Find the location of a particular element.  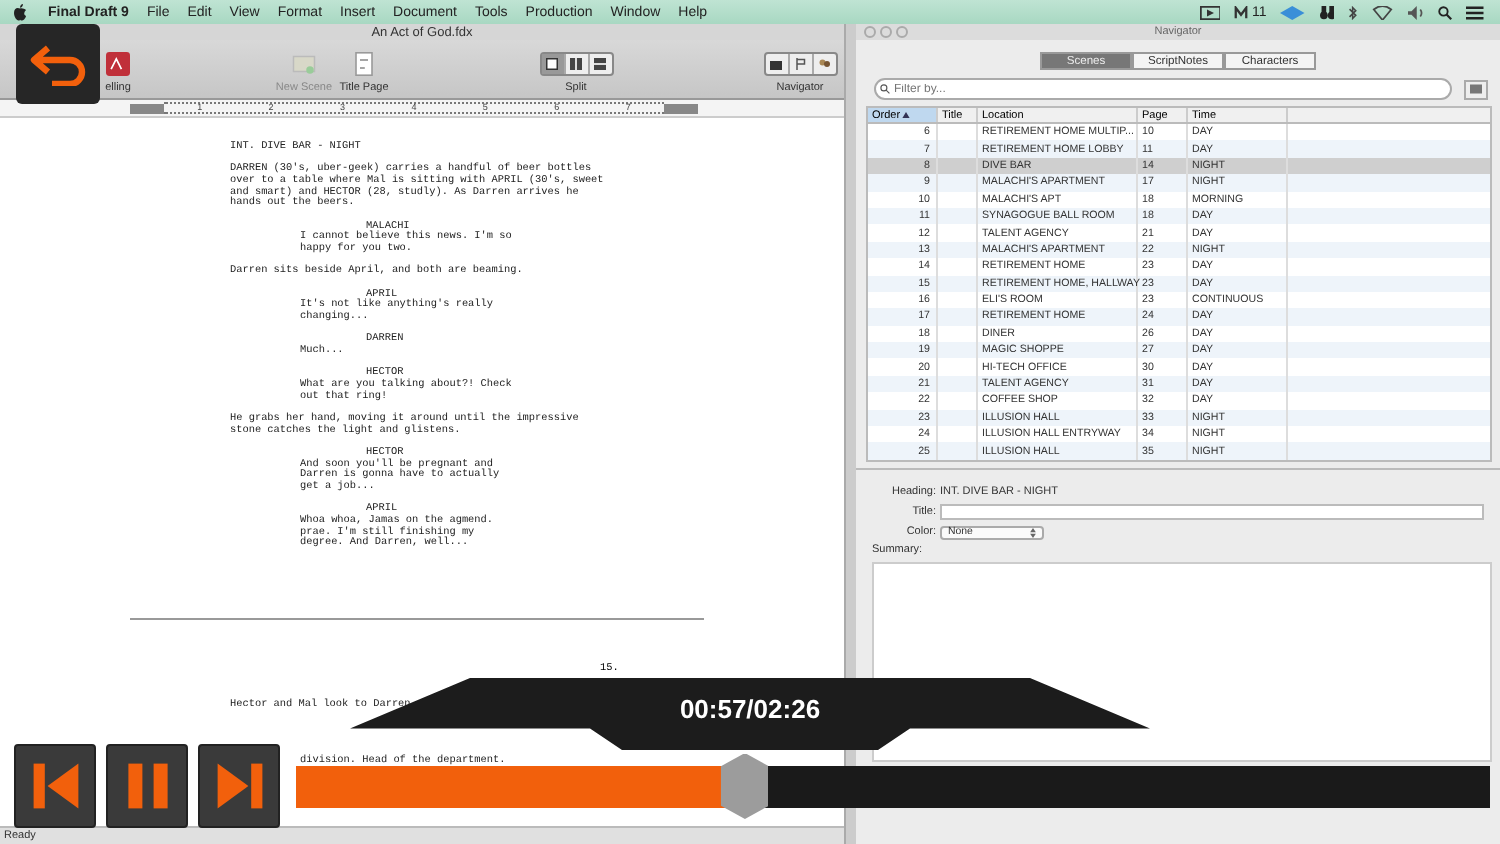

navigator-control is located at coordinates (800, 64).